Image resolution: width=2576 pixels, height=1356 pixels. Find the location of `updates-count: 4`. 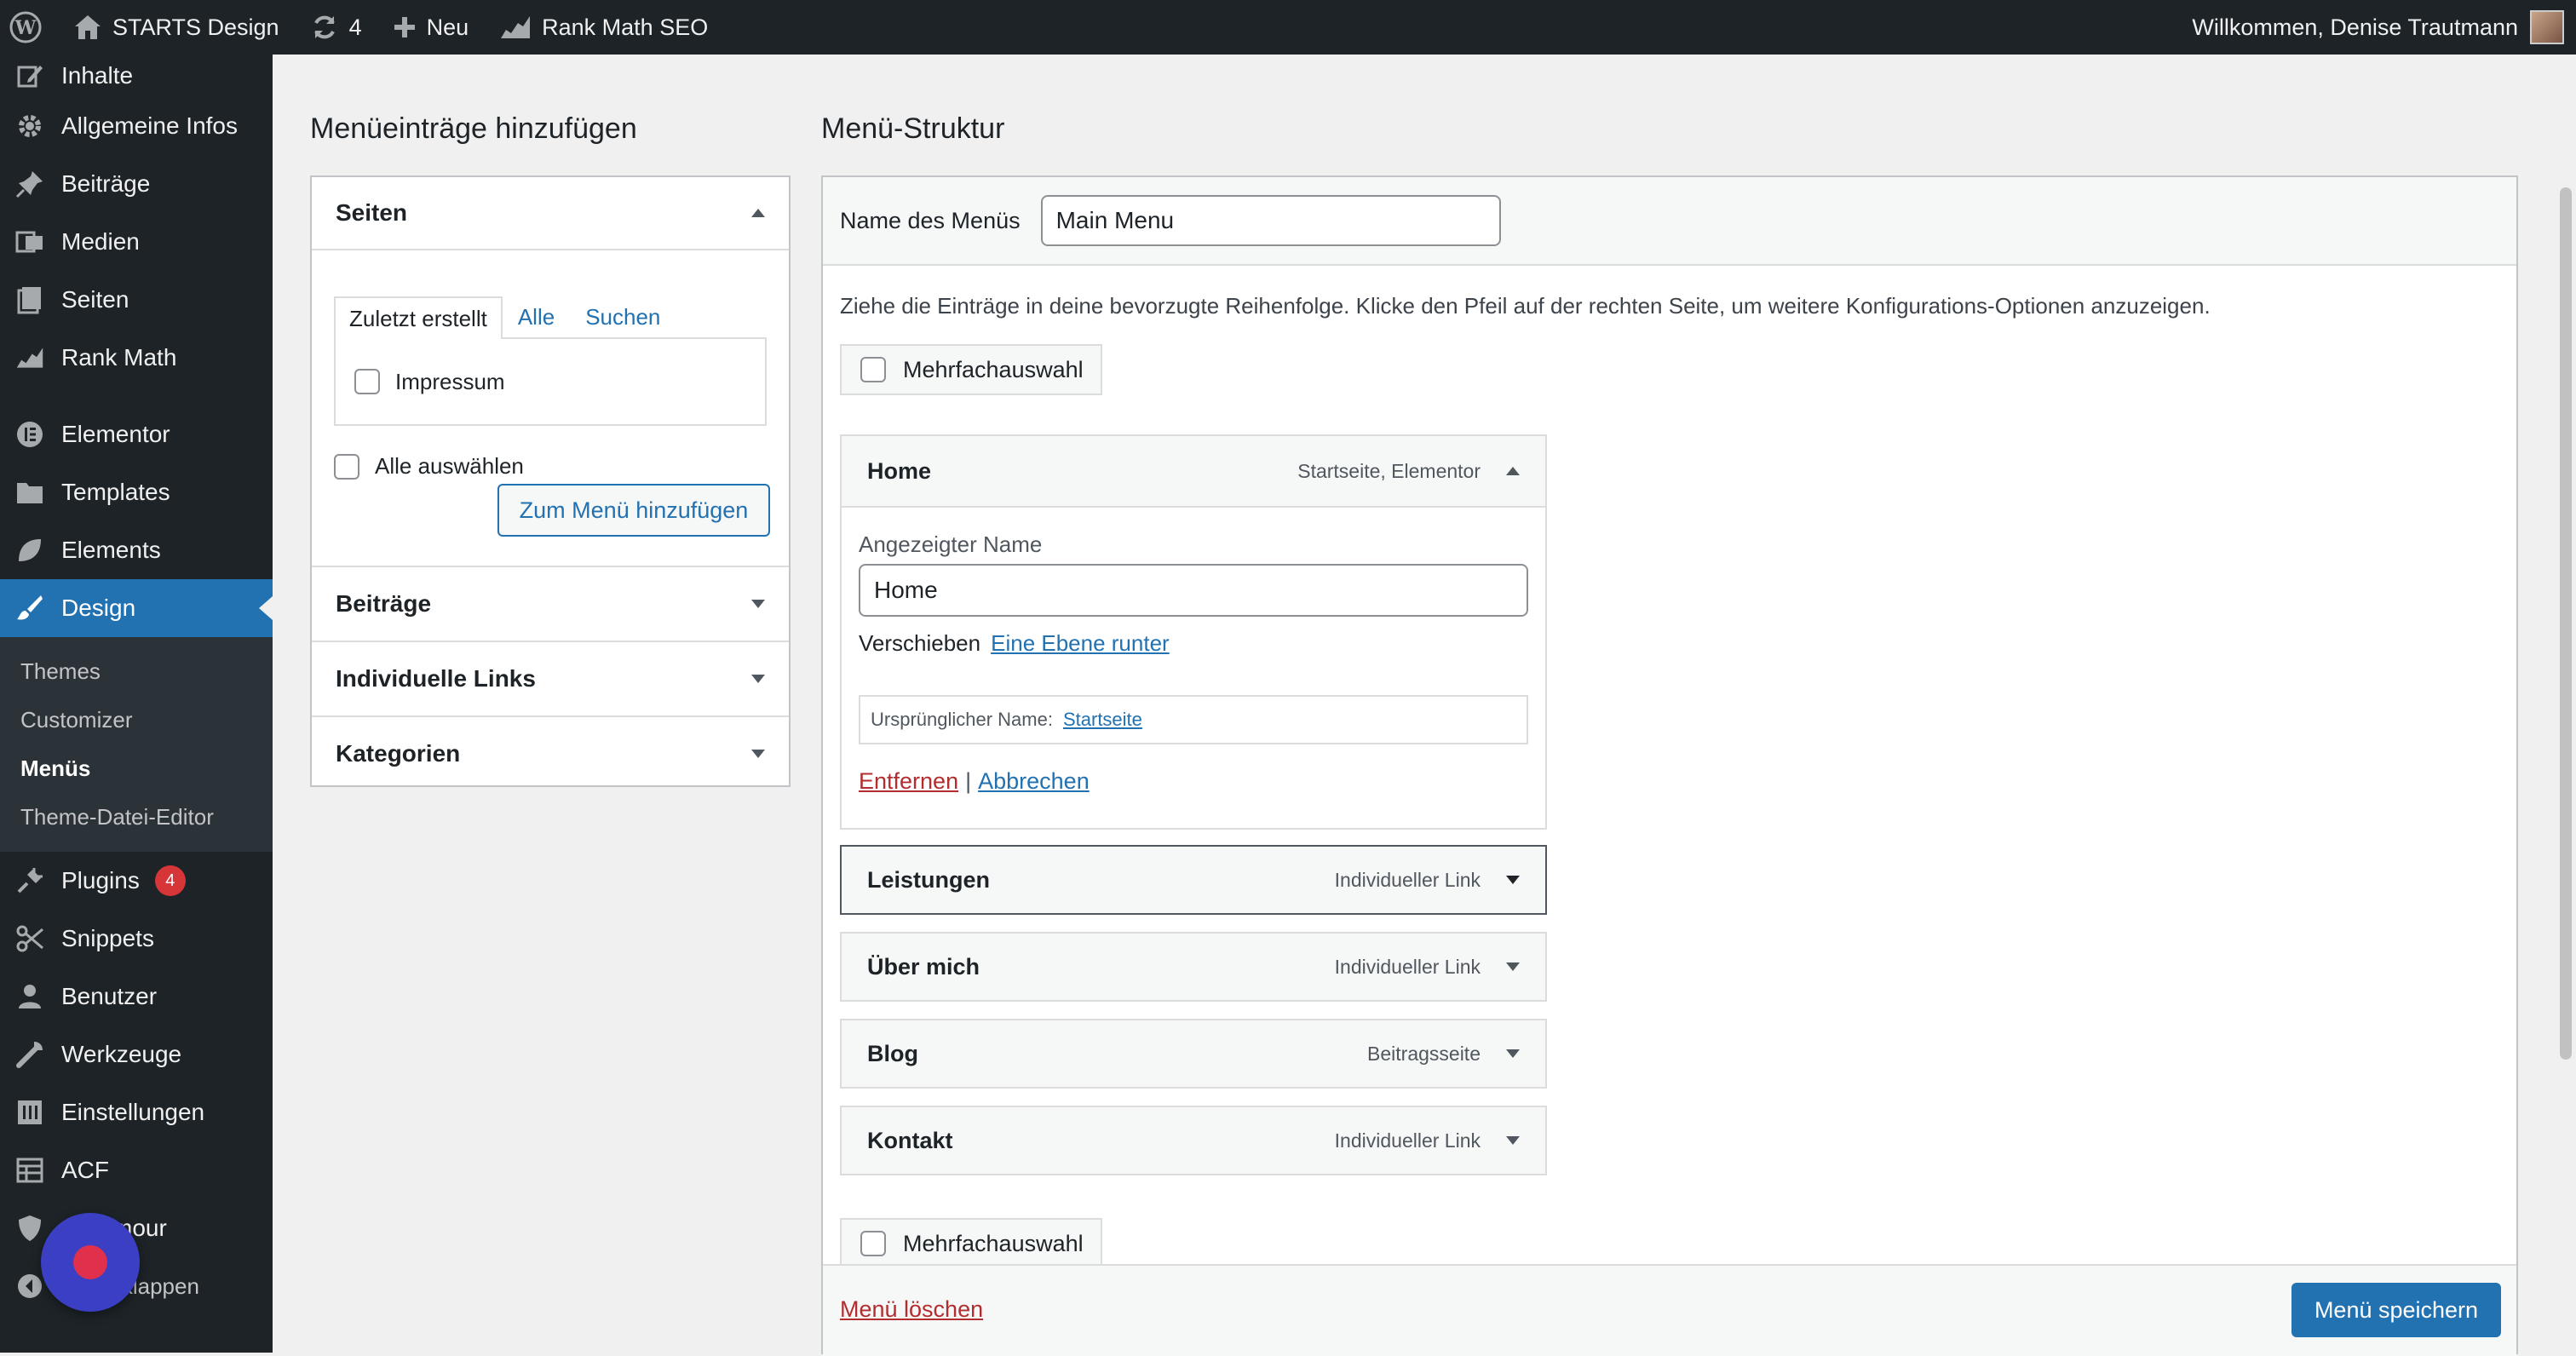

updates-count: 4 is located at coordinates (355, 27).